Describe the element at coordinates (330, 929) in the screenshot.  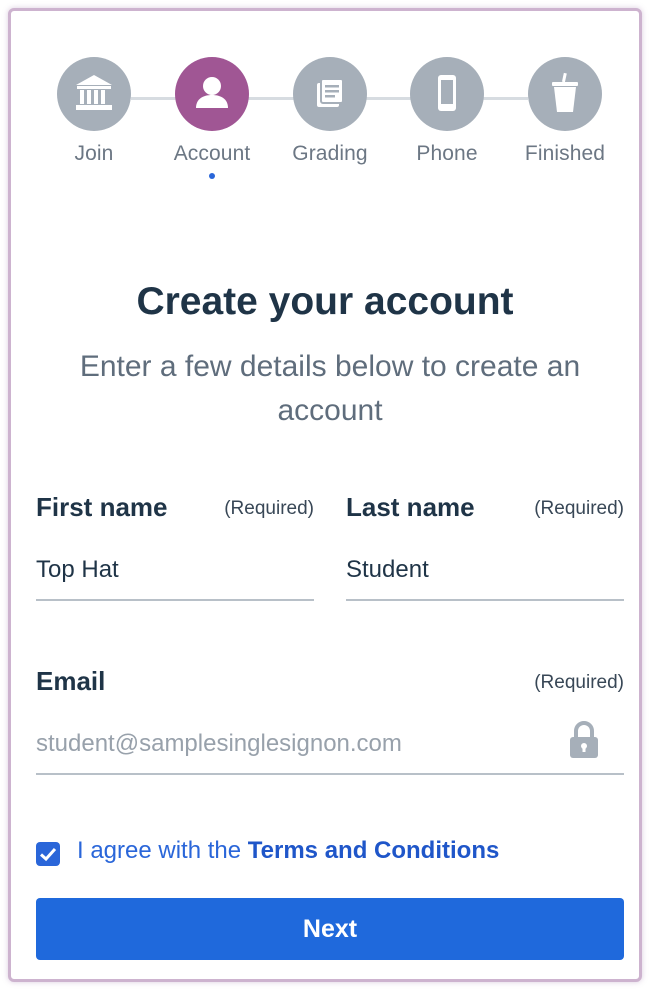
I see `next-button: Next` at that location.